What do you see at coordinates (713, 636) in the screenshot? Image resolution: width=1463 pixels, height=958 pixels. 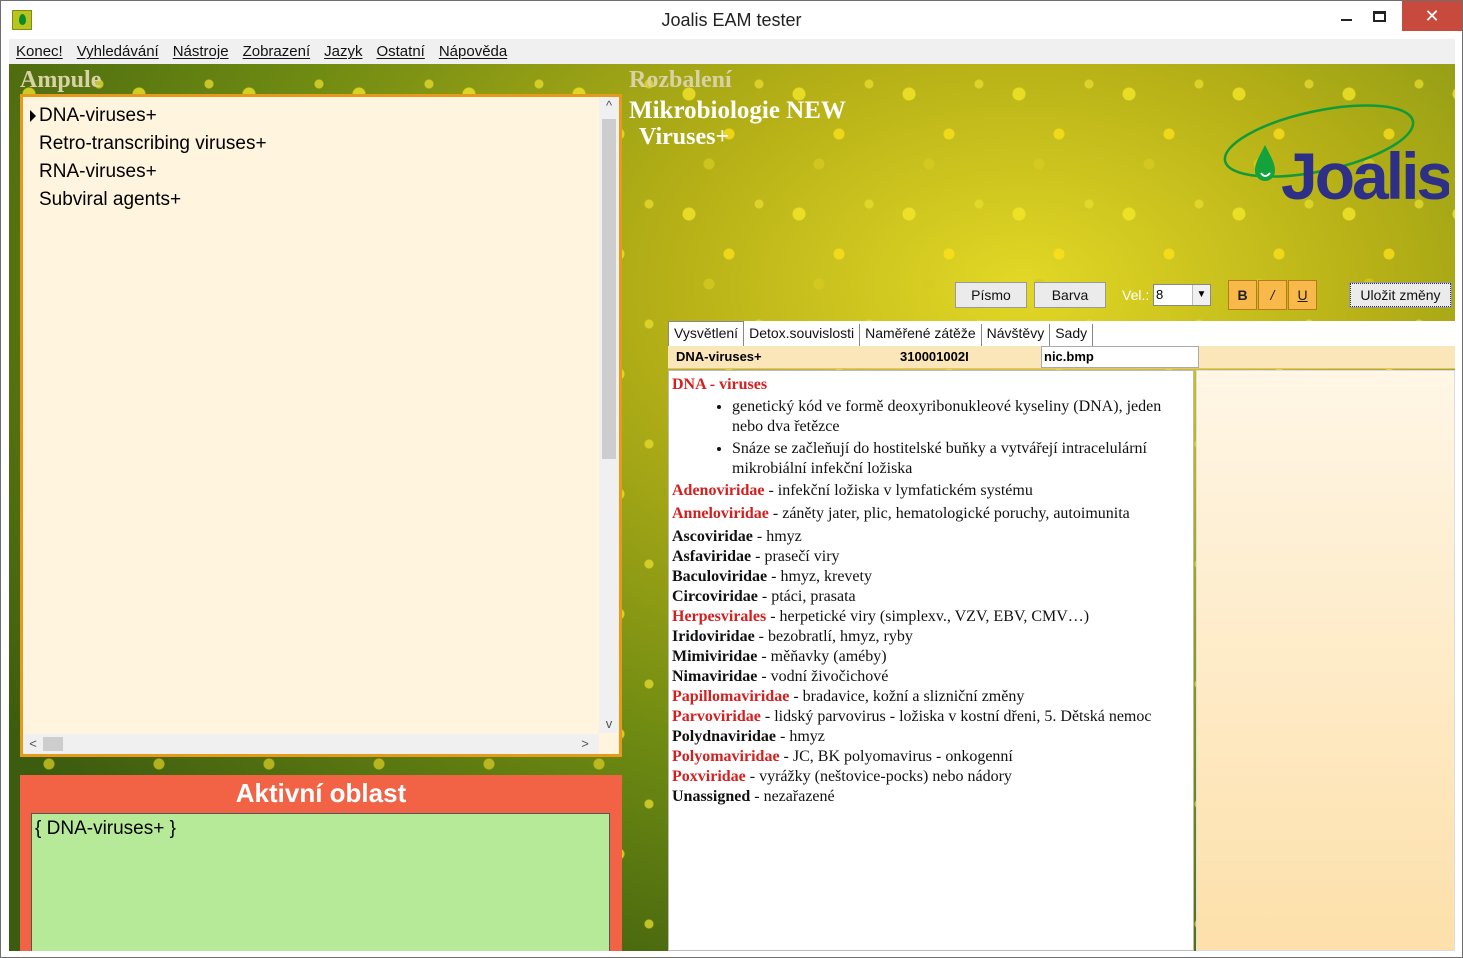 I see `virus-family-name: Iridoviridae` at bounding box center [713, 636].